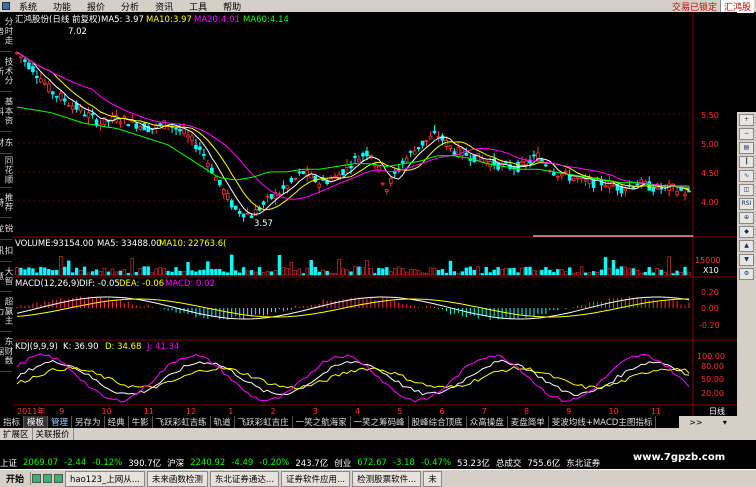 The height and width of the screenshot is (487, 756). What do you see at coordinates (709, 325) in the screenshot?
I see `macd-tick: -0.20` at bounding box center [709, 325].